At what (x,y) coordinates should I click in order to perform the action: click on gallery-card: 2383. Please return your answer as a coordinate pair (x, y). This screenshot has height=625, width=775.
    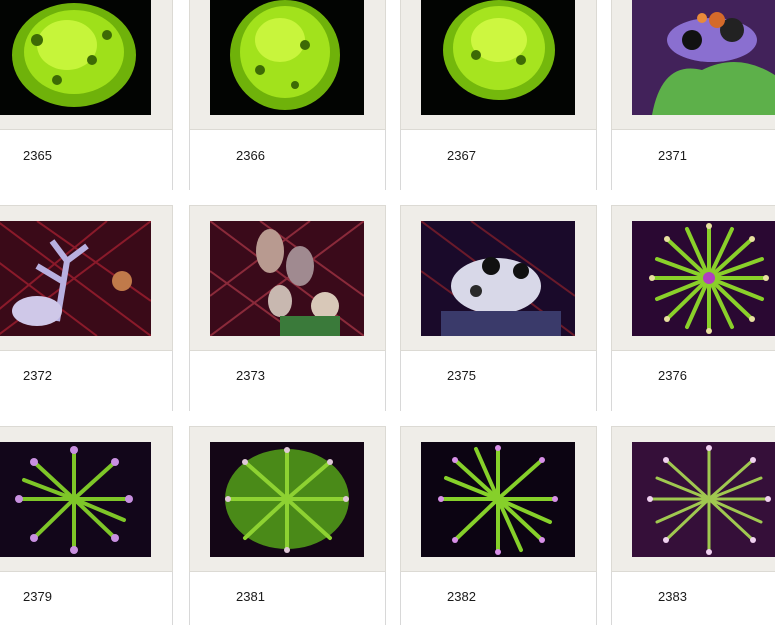
    Looking at the image, I should click on (693, 525).